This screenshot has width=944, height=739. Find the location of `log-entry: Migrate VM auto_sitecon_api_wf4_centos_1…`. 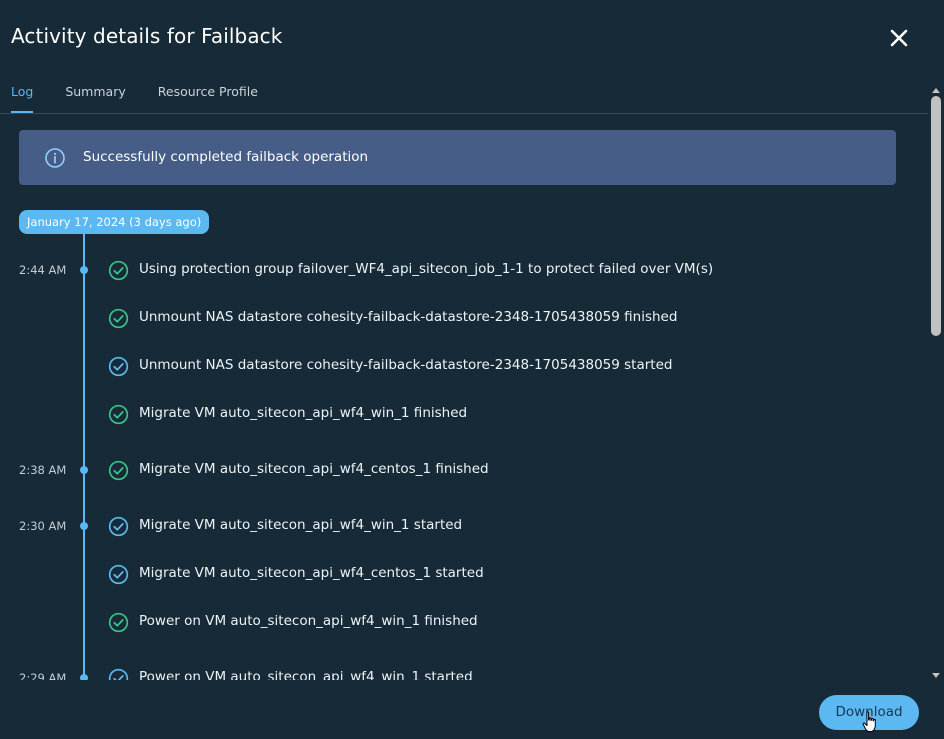

log-entry: Migrate VM auto_sitecon_api_wf4_centos_1… is located at coordinates (464, 574).